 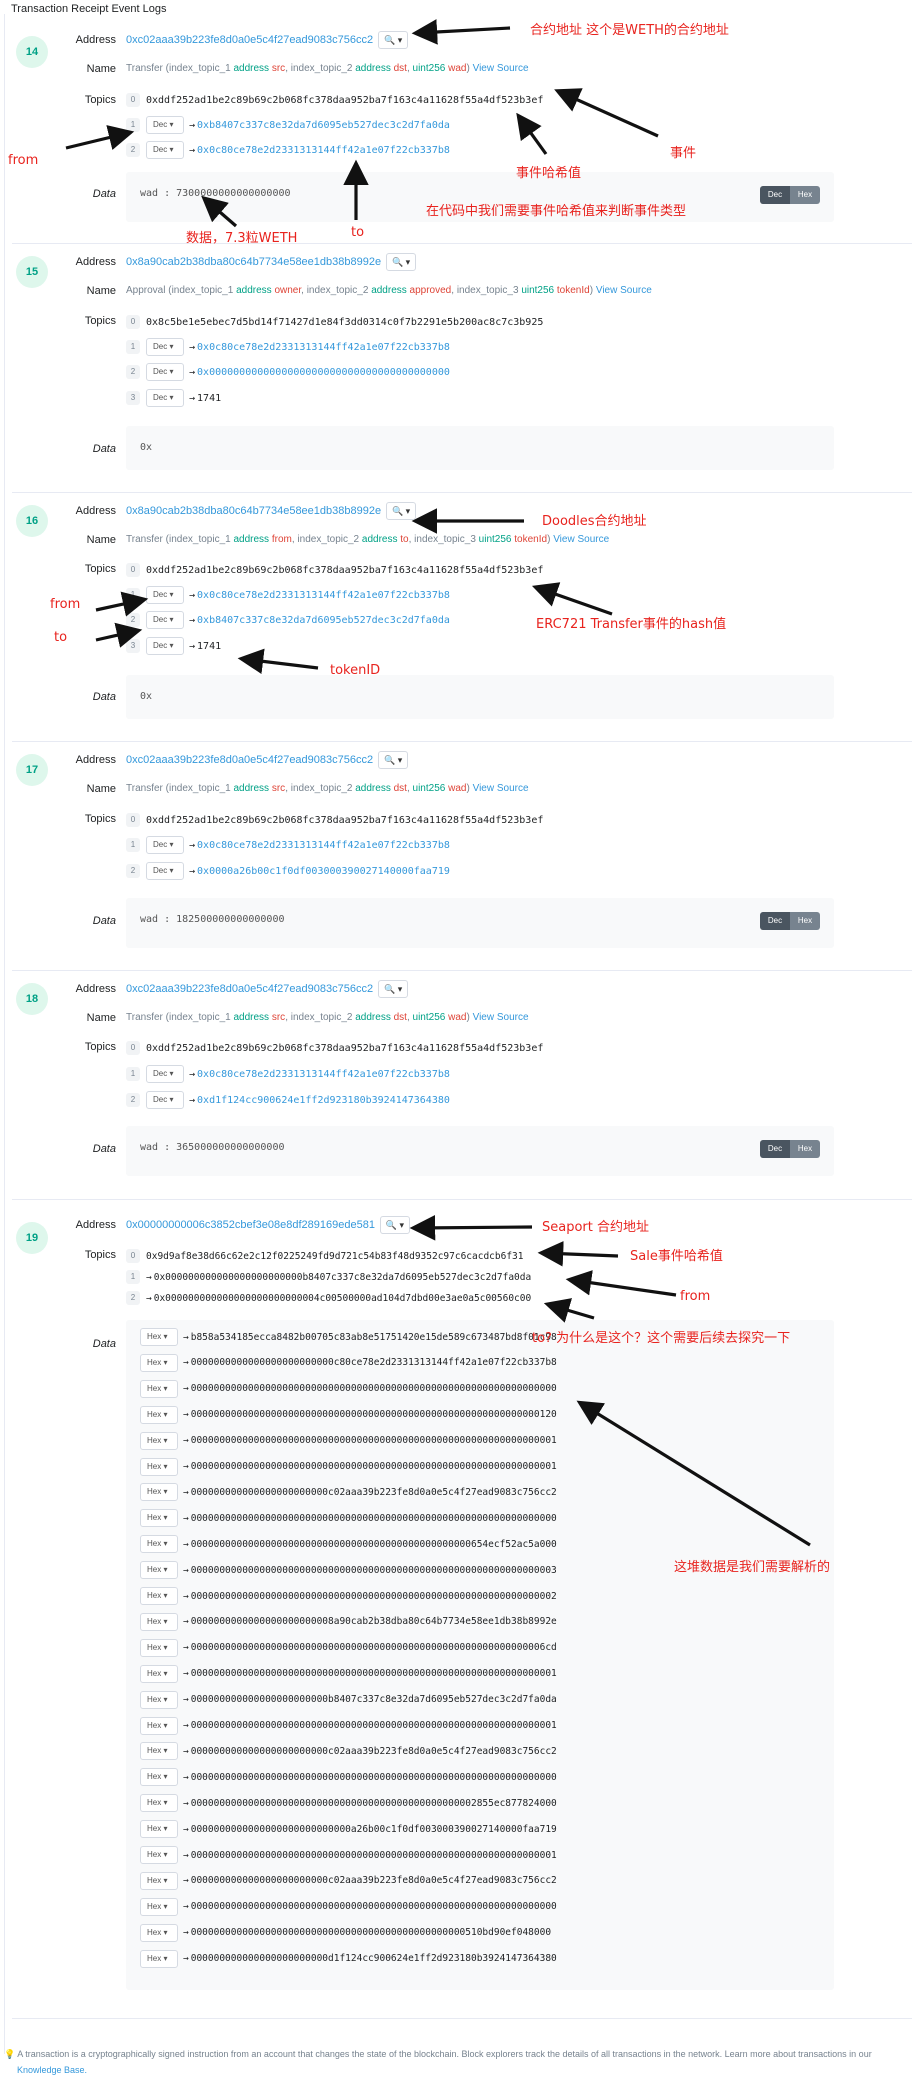 I want to click on annotation-erc721: ERC721 Transfer事件的hash值, so click(x=631, y=624).